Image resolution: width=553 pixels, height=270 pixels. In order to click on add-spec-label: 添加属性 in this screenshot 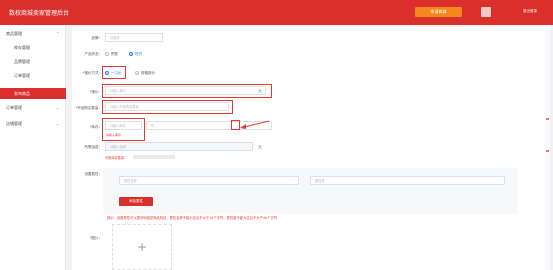, I will do `click(136, 201)`.